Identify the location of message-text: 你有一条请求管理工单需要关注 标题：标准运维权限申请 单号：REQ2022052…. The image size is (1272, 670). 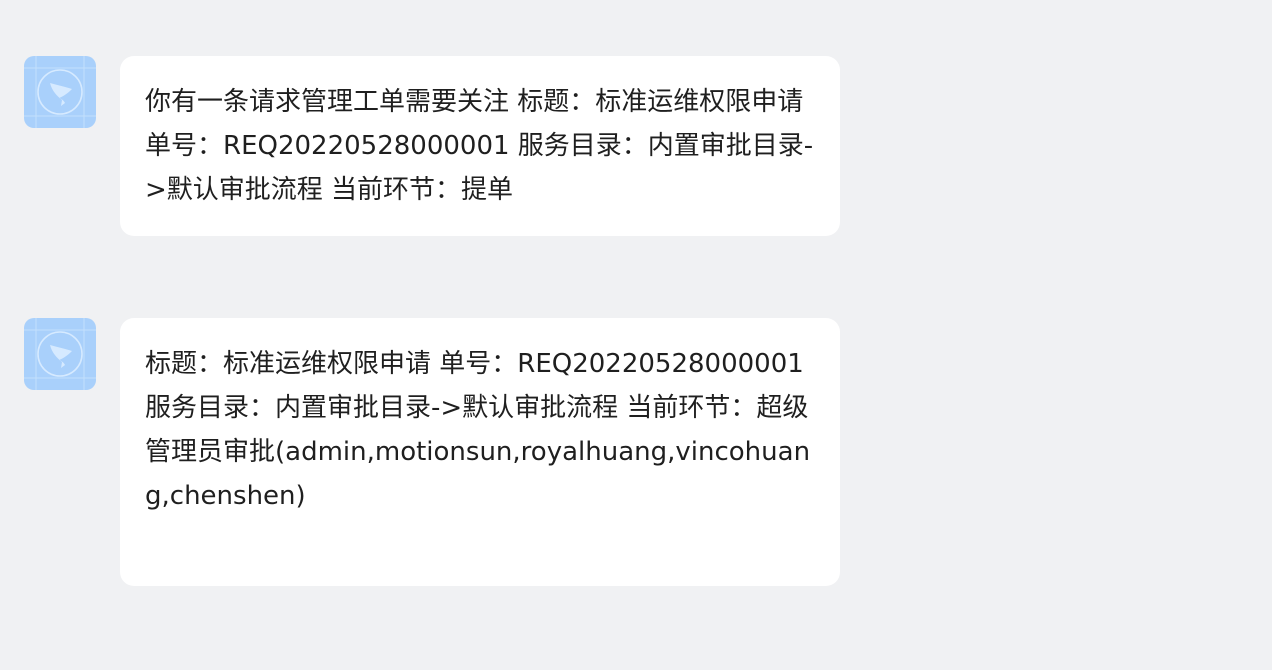
(479, 146).